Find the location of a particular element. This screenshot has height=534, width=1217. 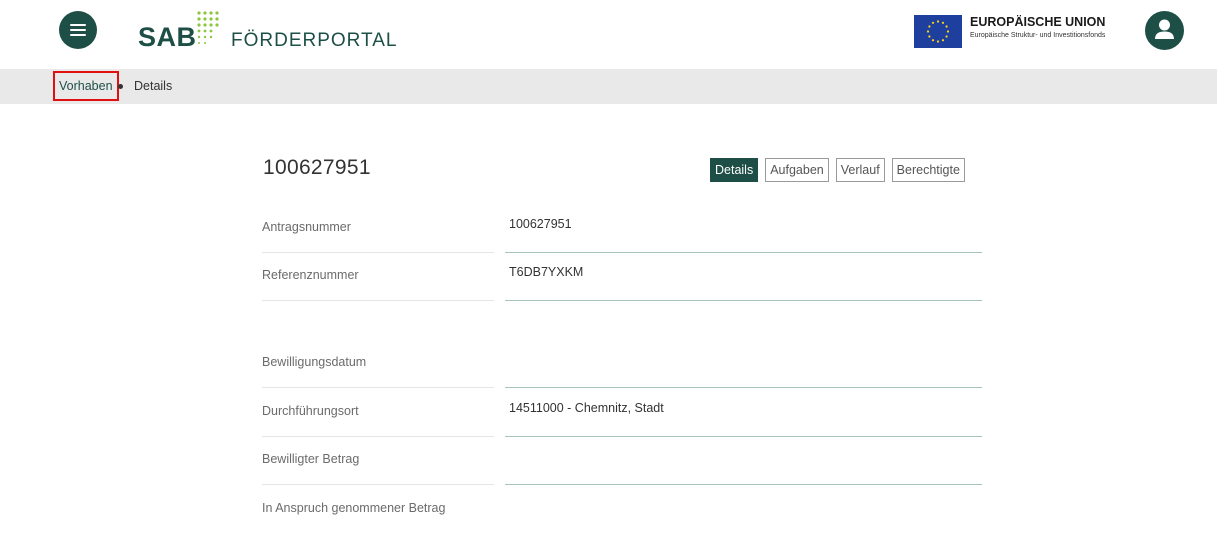

user-icon is located at coordinates (1164, 29).